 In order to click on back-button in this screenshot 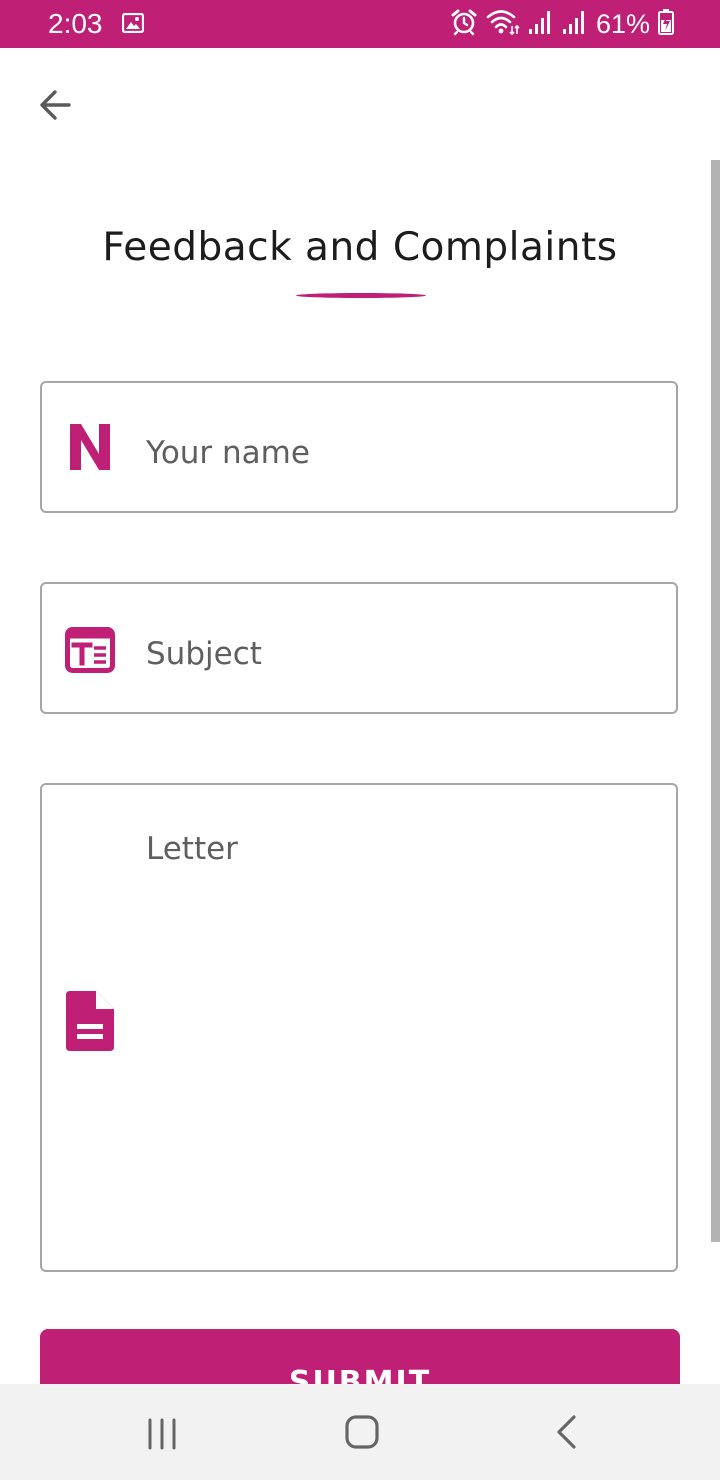, I will do `click(55, 105)`.